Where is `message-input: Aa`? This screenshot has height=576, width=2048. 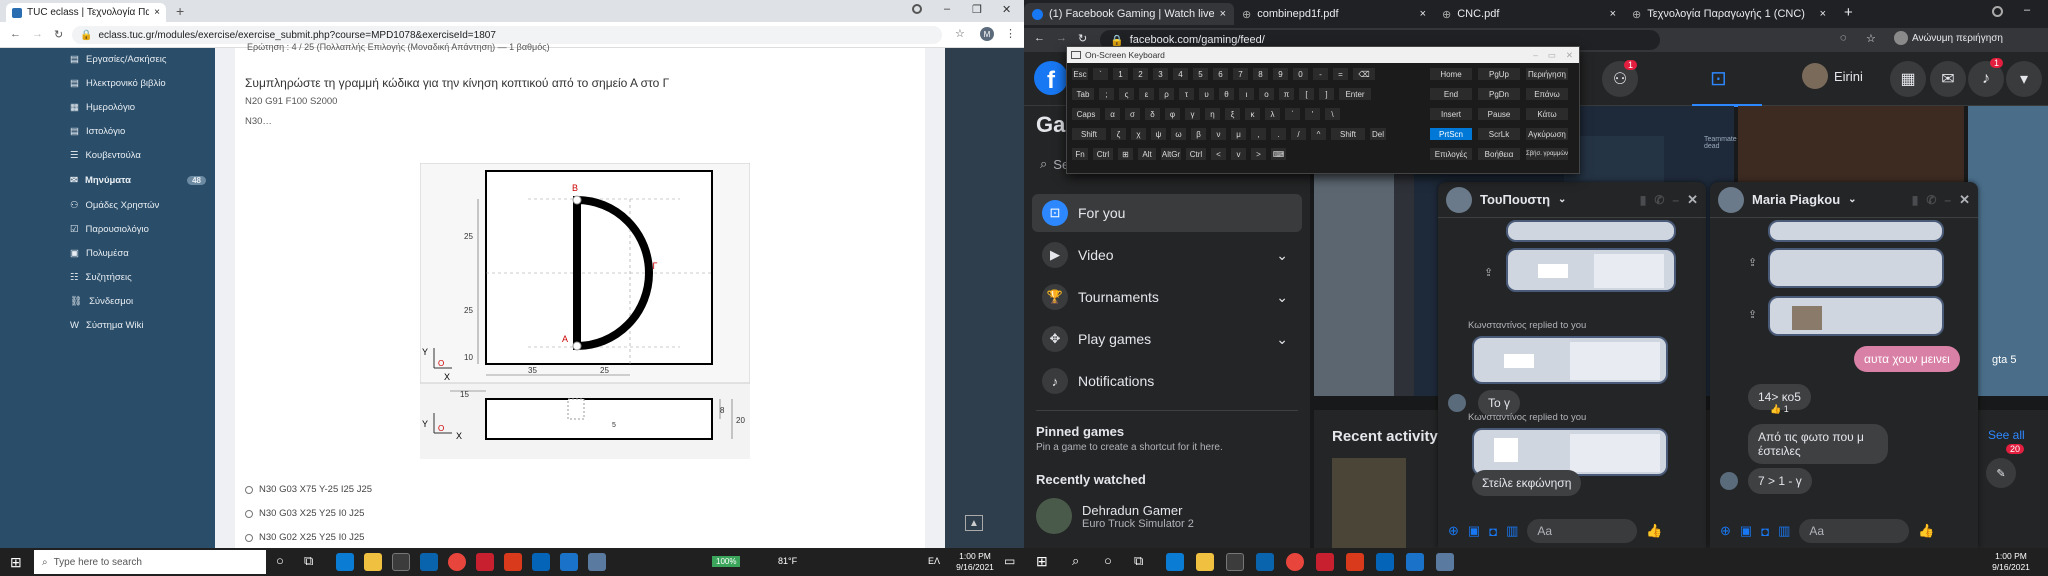 message-input: Aa is located at coordinates (1854, 531).